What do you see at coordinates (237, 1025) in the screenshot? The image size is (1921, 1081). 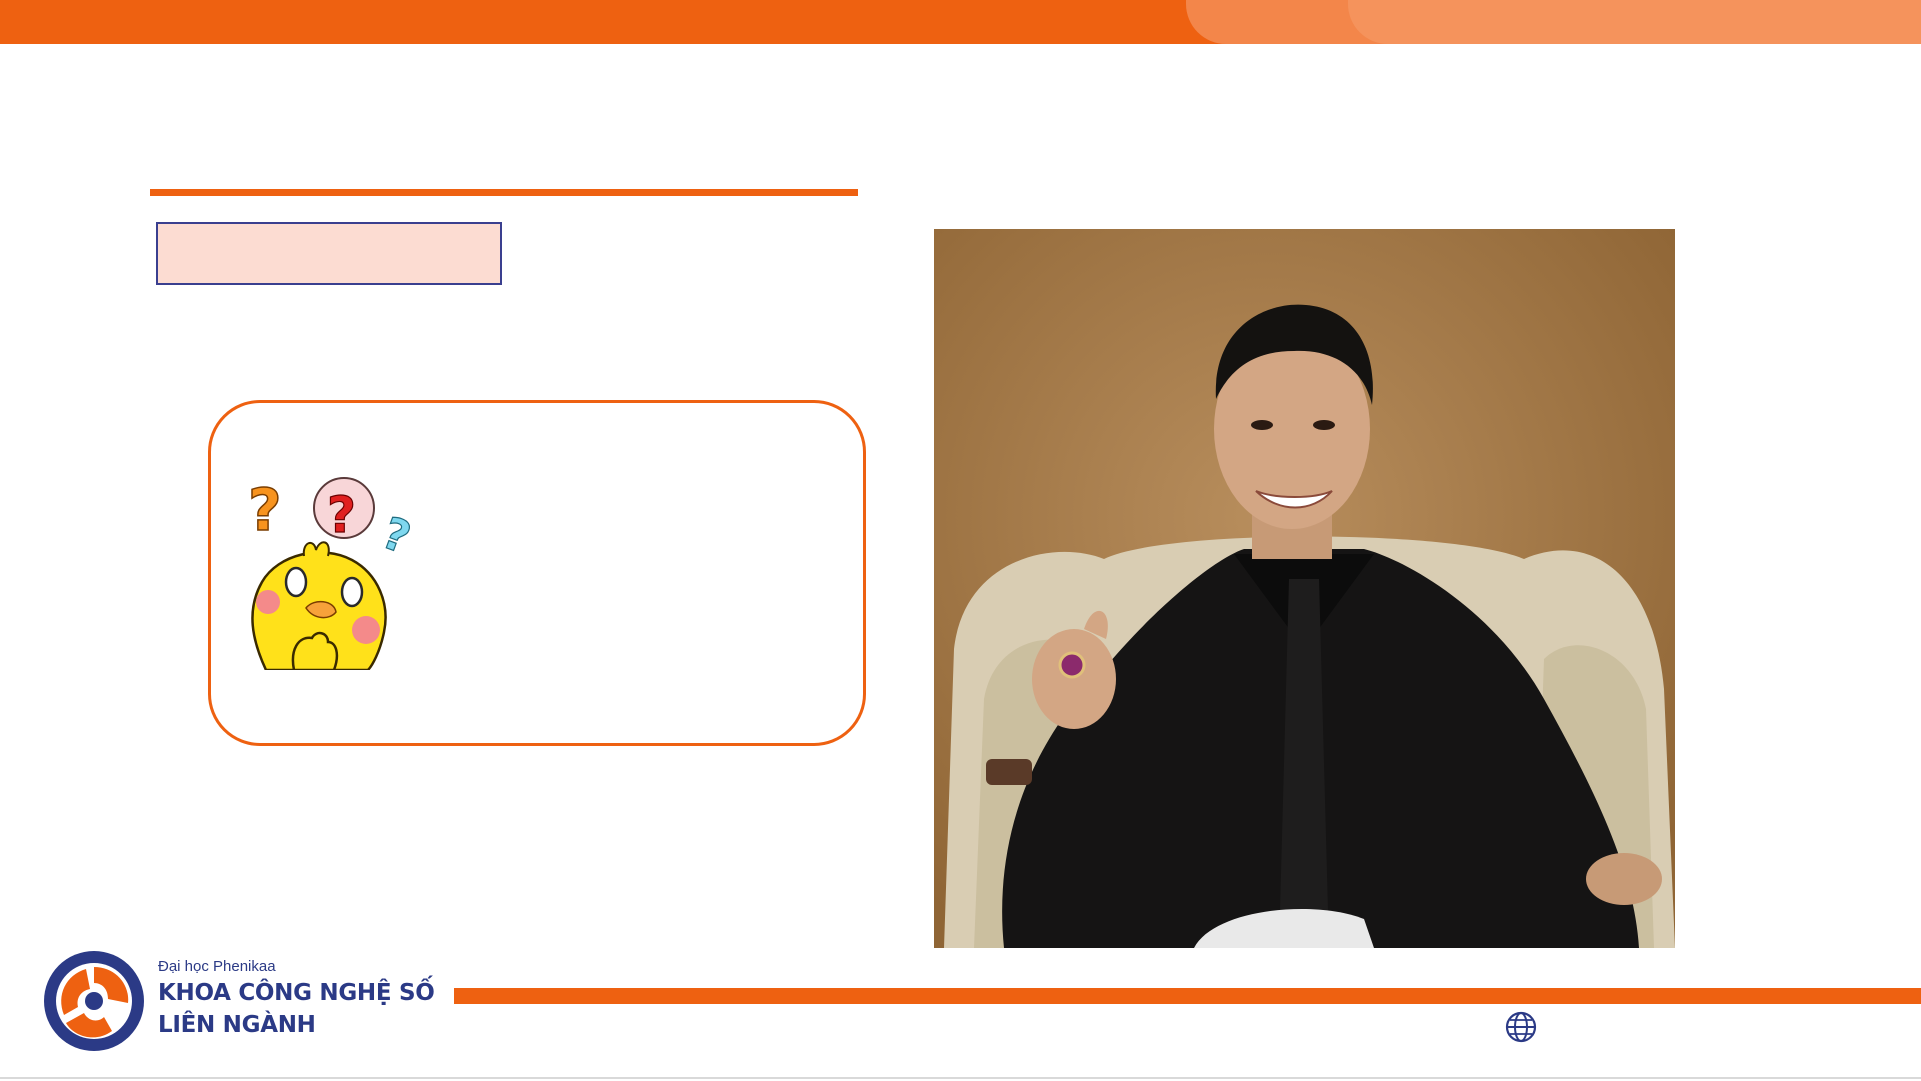 I see `faculty-name-line2: LIÊN NGÀNH` at bounding box center [237, 1025].